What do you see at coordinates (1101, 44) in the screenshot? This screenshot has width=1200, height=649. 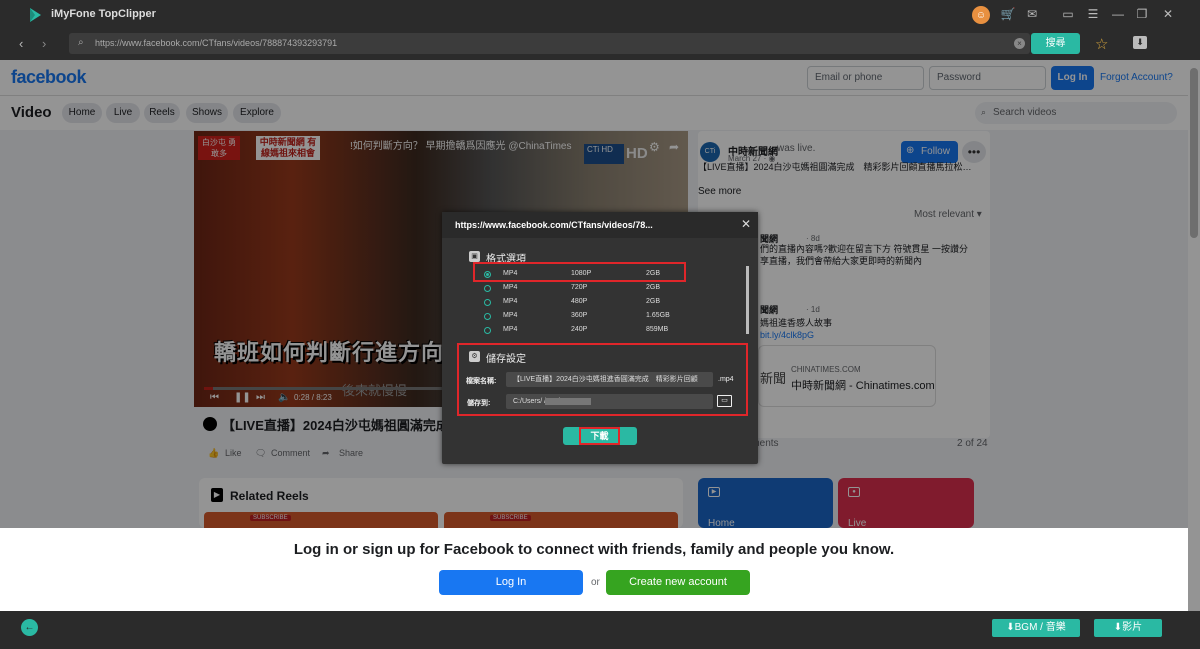 I see `star-icon: ☆` at bounding box center [1101, 44].